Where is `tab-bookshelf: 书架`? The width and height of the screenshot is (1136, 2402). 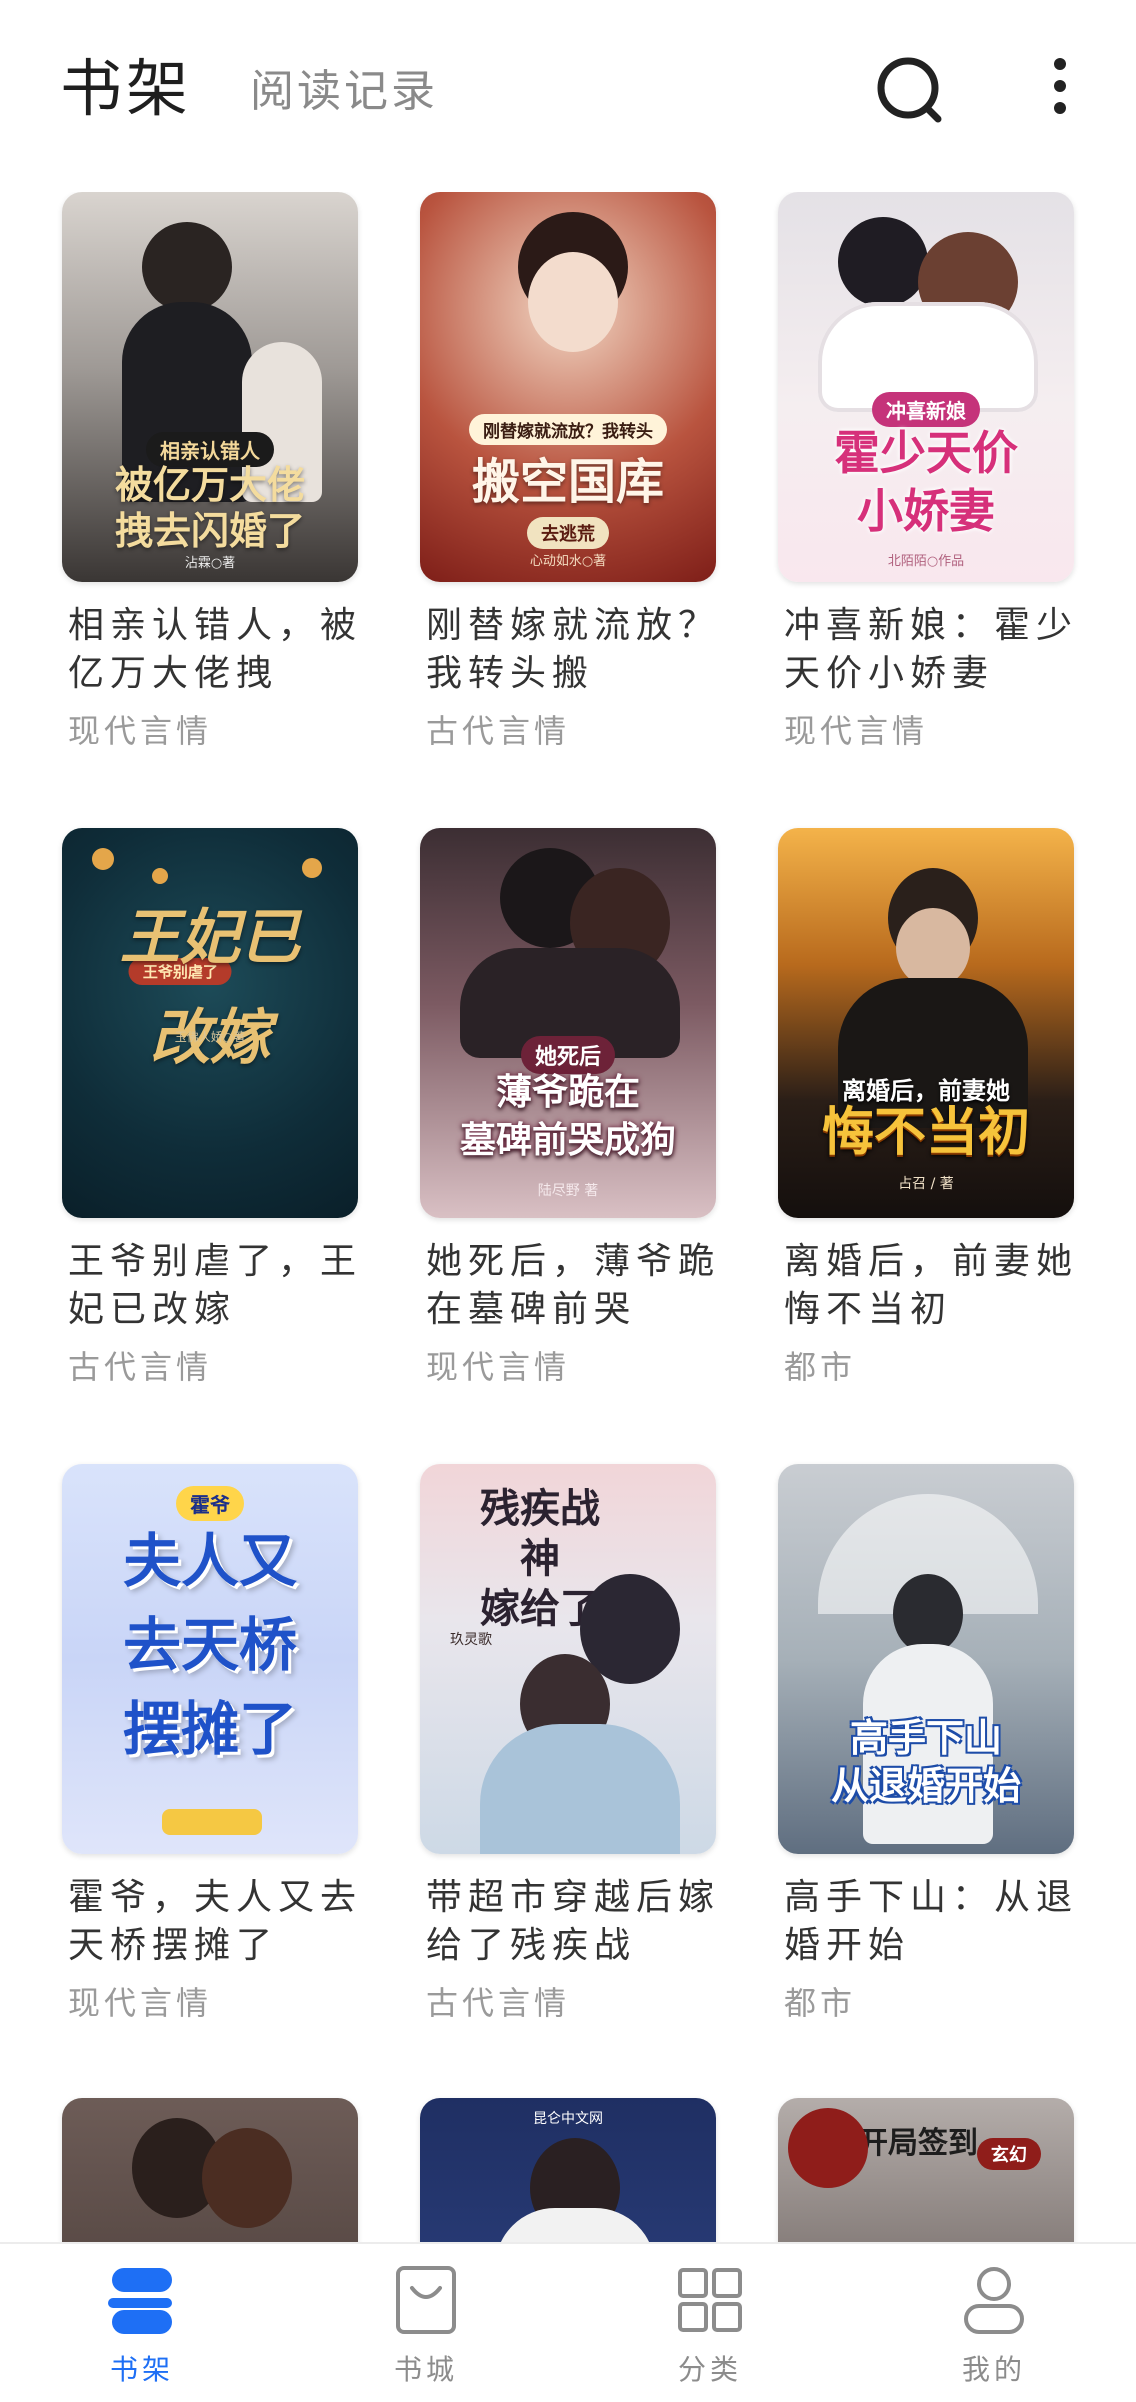
tab-bookshelf: 书架 is located at coordinates (126, 83).